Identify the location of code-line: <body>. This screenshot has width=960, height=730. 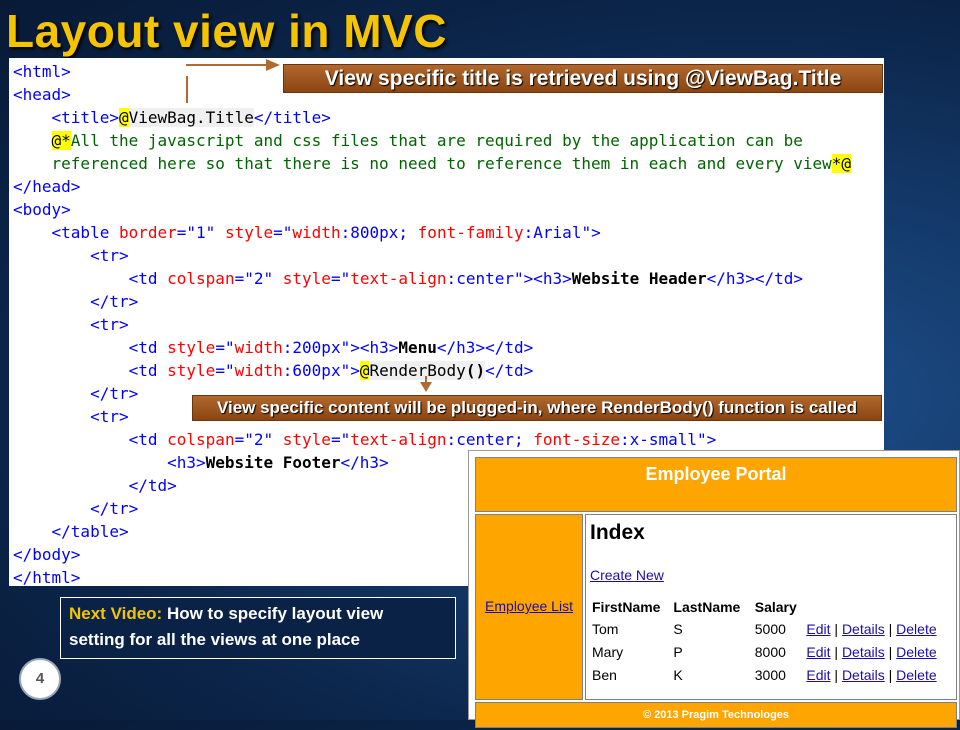
(42, 209).